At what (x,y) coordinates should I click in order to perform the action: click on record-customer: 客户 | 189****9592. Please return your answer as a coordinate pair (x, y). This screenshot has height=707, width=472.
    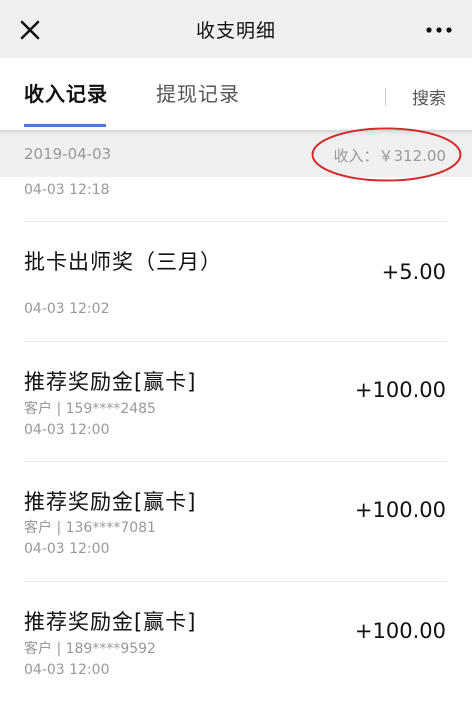
    Looking at the image, I should click on (90, 649).